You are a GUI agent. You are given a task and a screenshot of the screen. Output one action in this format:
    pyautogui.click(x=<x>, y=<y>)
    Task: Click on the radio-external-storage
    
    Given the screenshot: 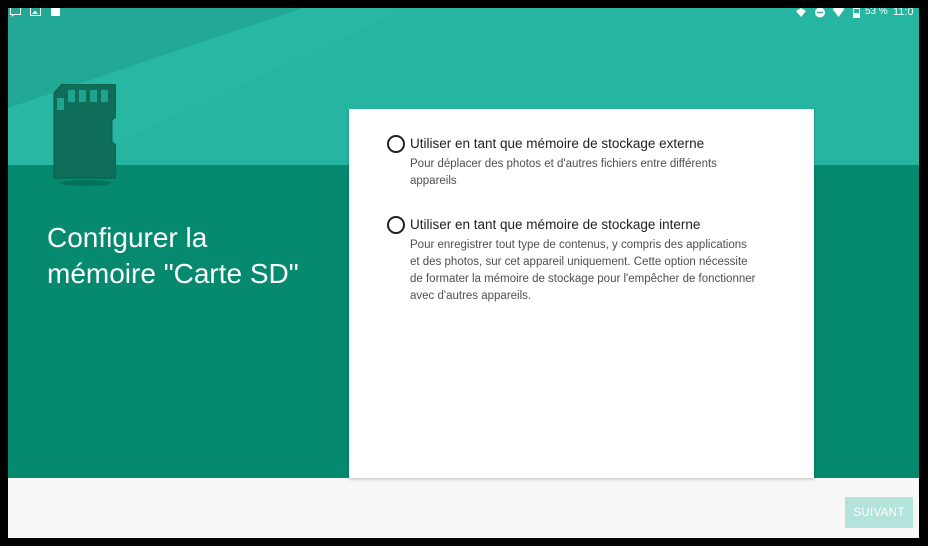 What is the action you would take?
    pyautogui.click(x=396, y=144)
    